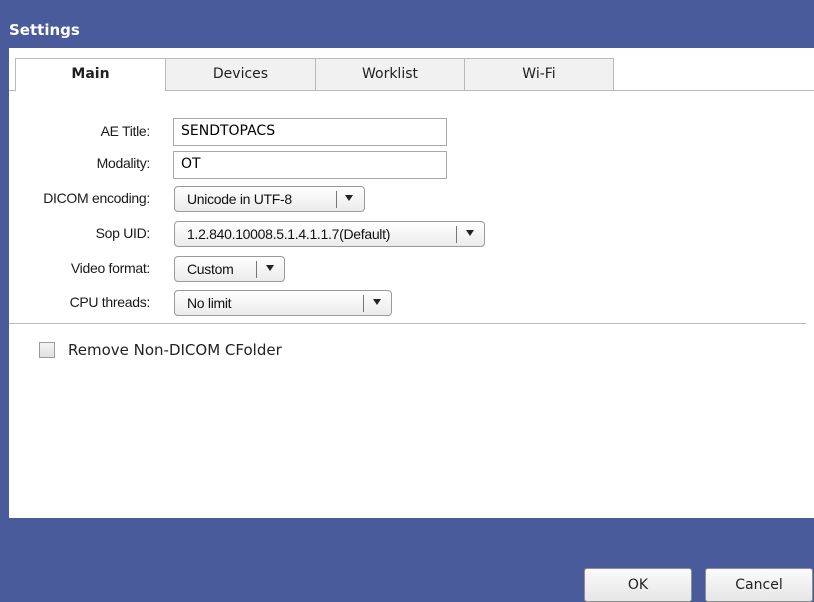  I want to click on cpu-threads-select: No limit, so click(283, 303).